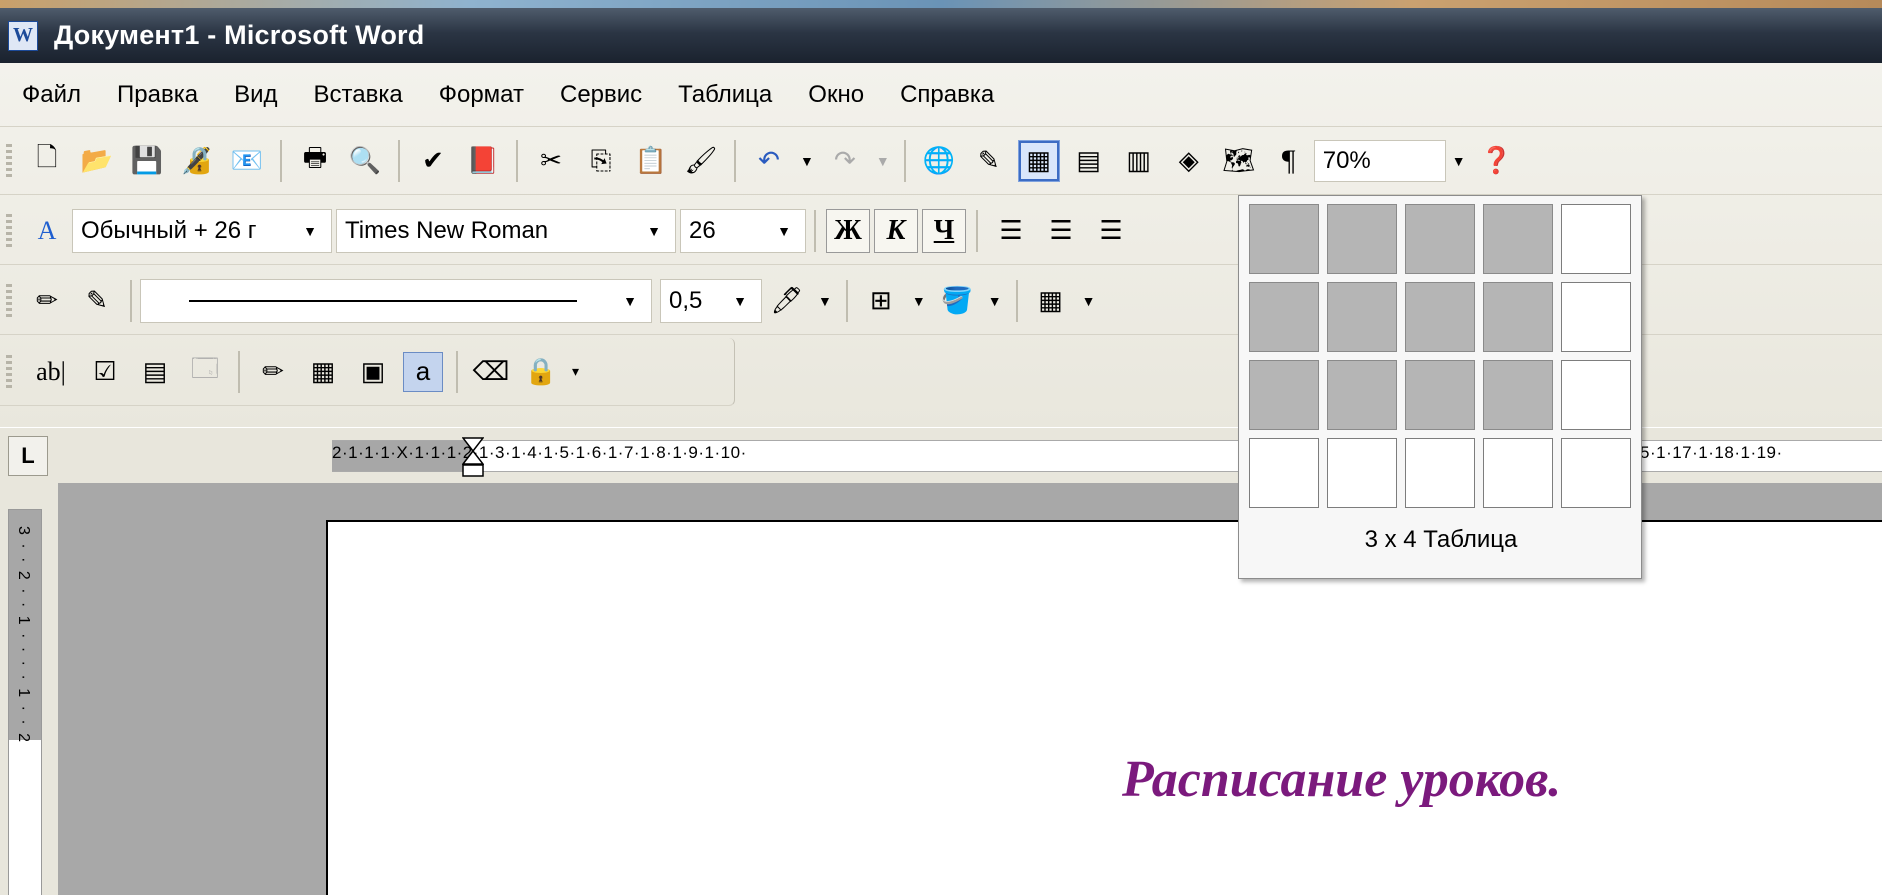  I want to click on word-app-icon: W, so click(23, 35).